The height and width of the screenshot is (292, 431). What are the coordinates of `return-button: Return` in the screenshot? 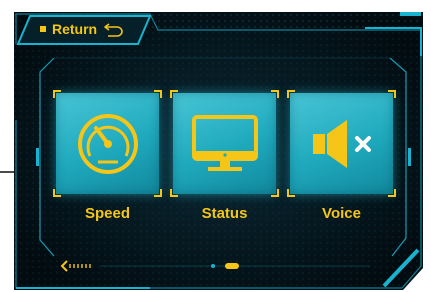 It's located at (85, 29).